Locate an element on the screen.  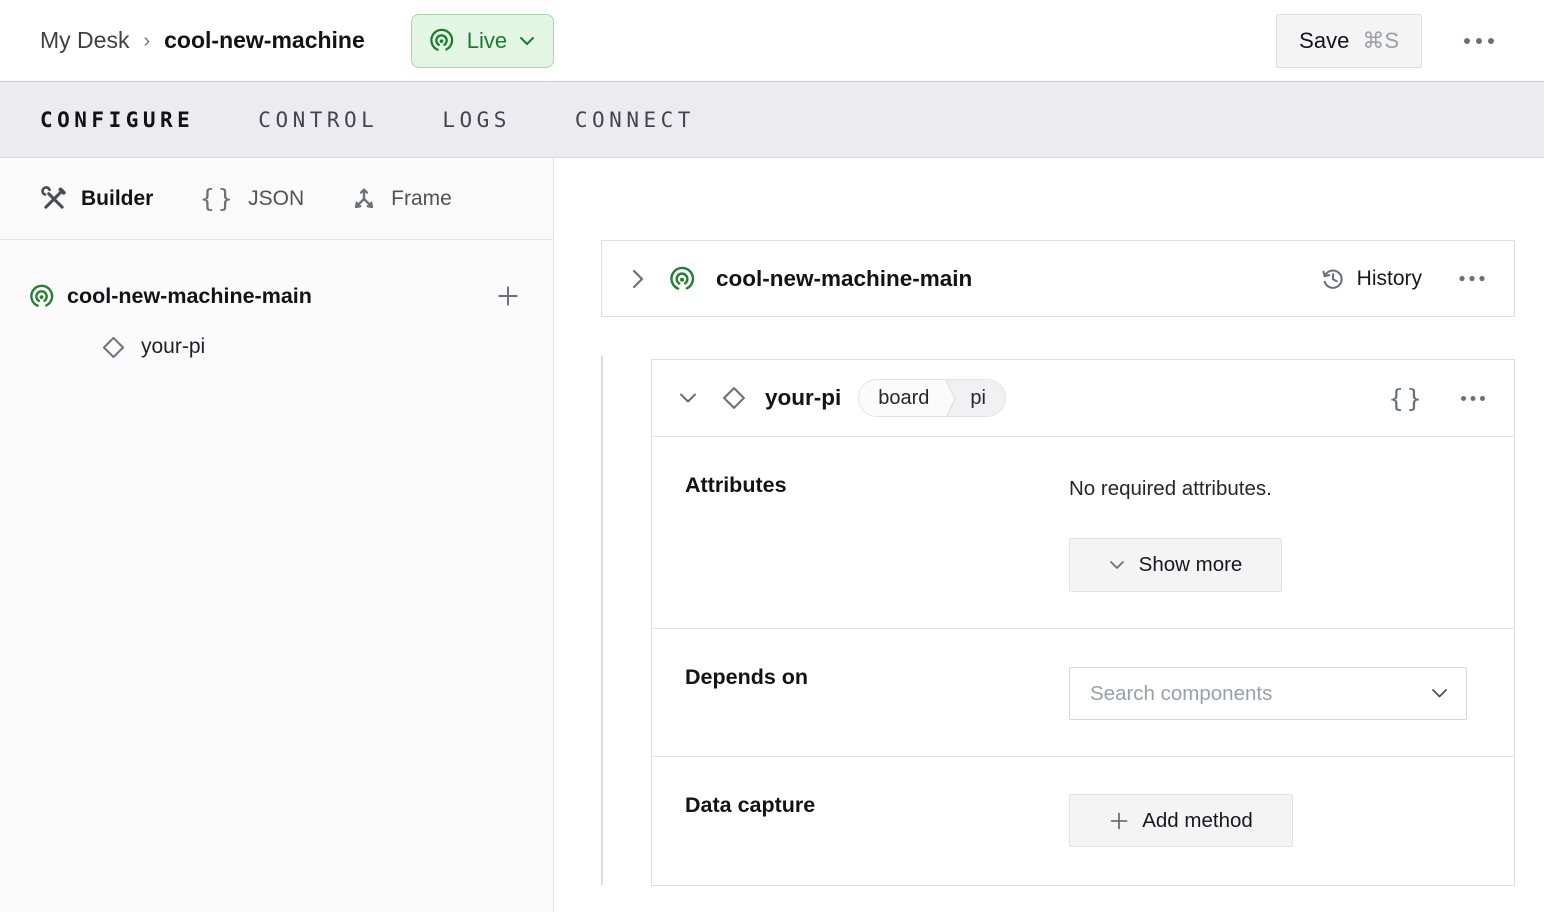
view-mode-switcher: Builder {} JSON Frame is located at coordinates (276, 199).